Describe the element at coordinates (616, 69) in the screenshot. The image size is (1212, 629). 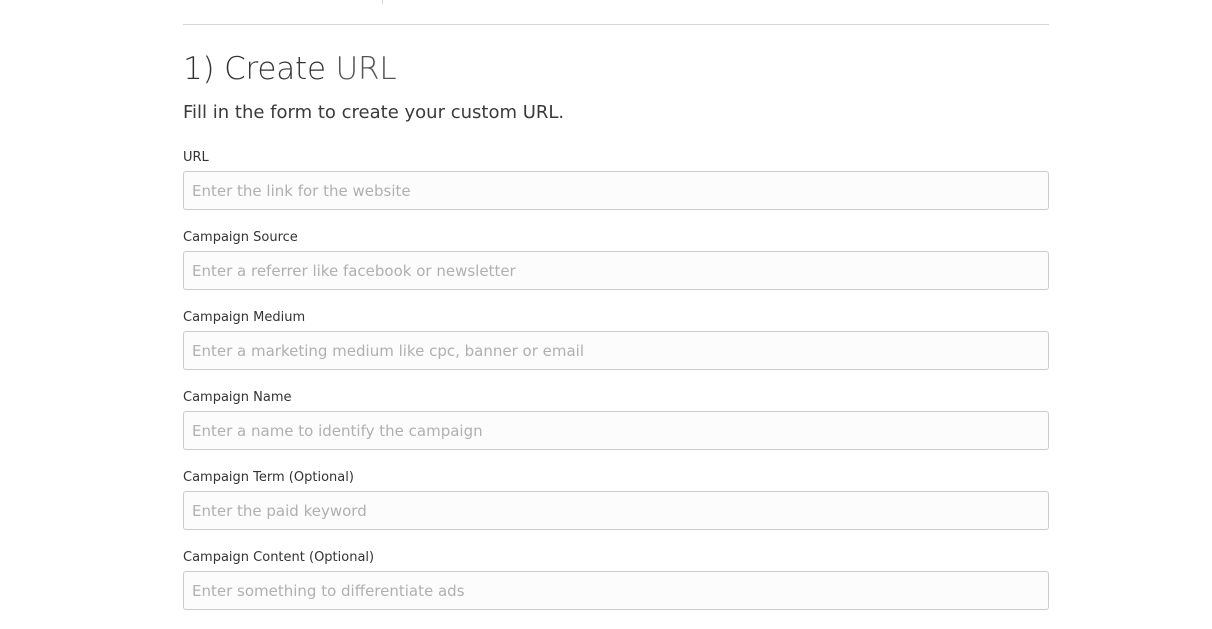
I see `section-heading: 1) Create URL` at that location.